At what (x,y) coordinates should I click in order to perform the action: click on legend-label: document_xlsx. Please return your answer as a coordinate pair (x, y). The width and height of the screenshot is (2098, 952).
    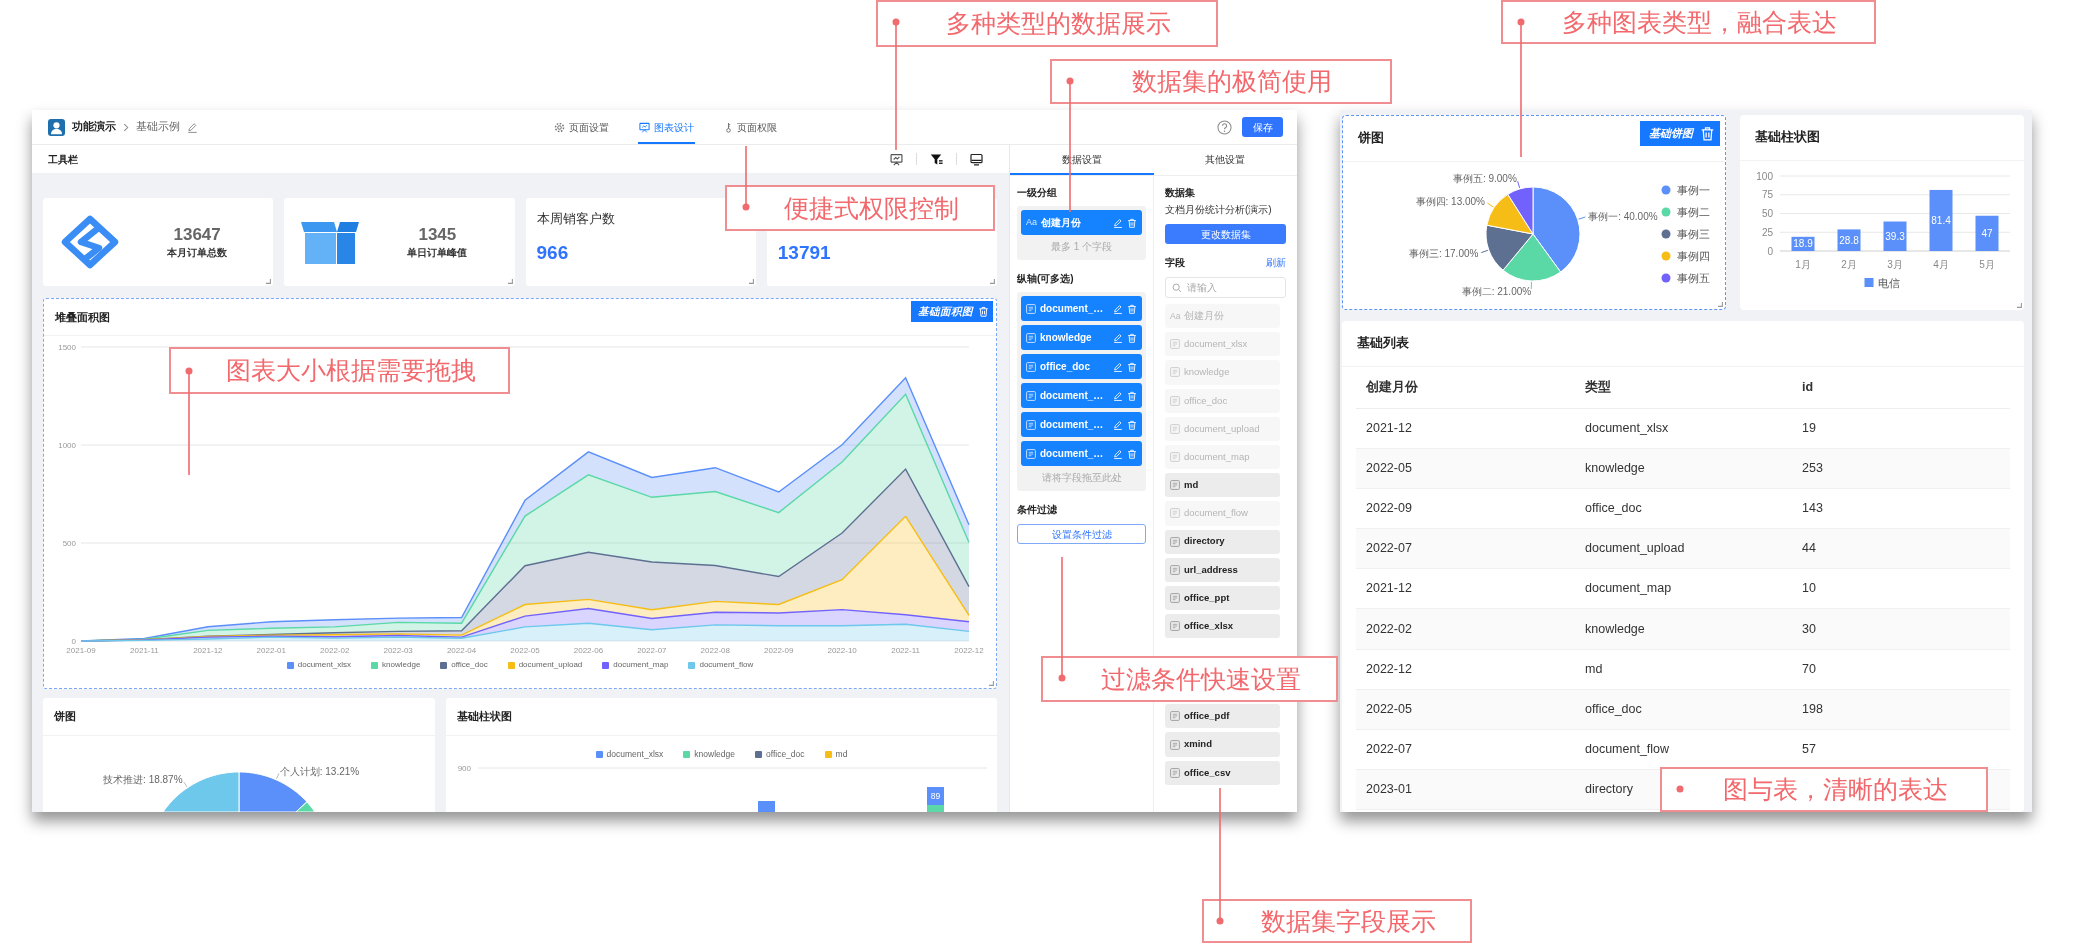
    Looking at the image, I should click on (324, 665).